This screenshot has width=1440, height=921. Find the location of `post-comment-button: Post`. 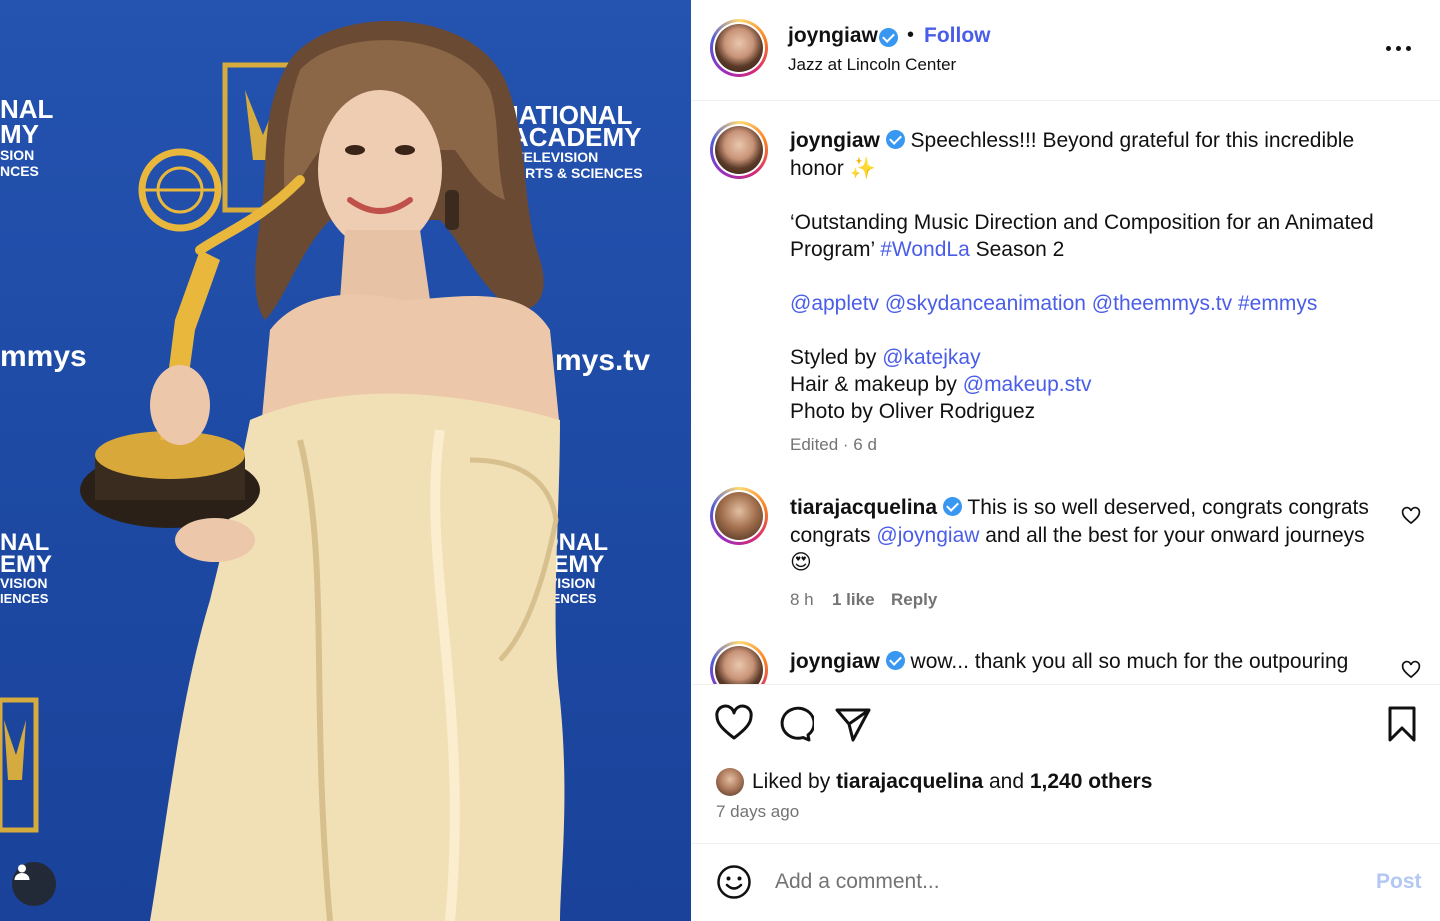

post-comment-button: Post is located at coordinates (1399, 882).